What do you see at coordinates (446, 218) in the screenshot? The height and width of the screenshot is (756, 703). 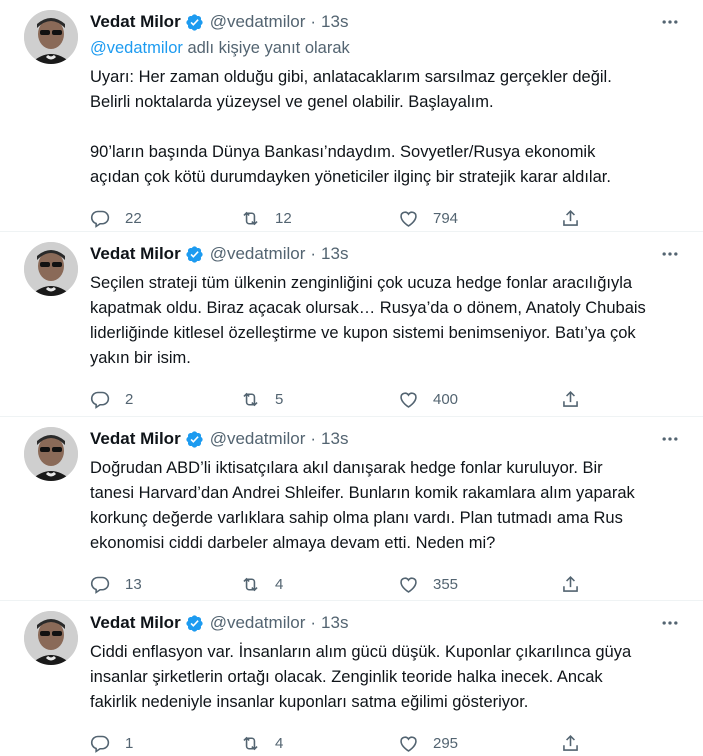 I see `like-count: 794` at bounding box center [446, 218].